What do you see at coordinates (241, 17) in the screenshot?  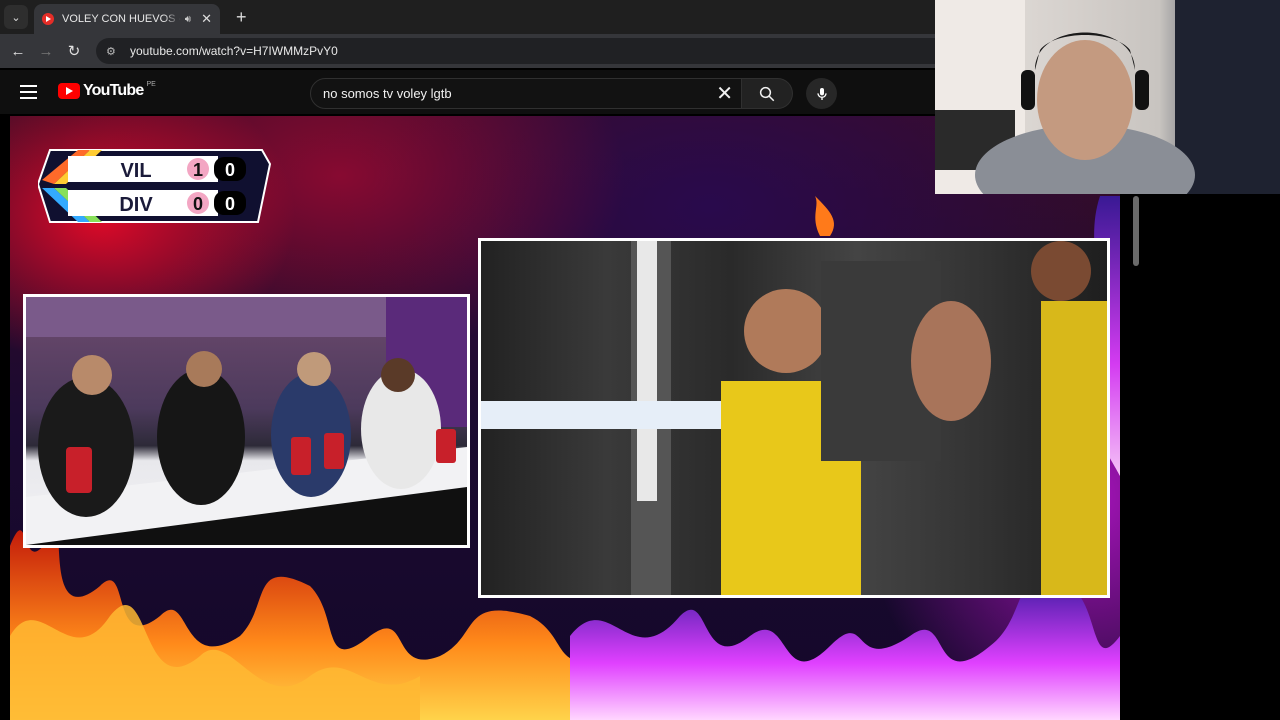 I see `new-tab-button: +` at bounding box center [241, 17].